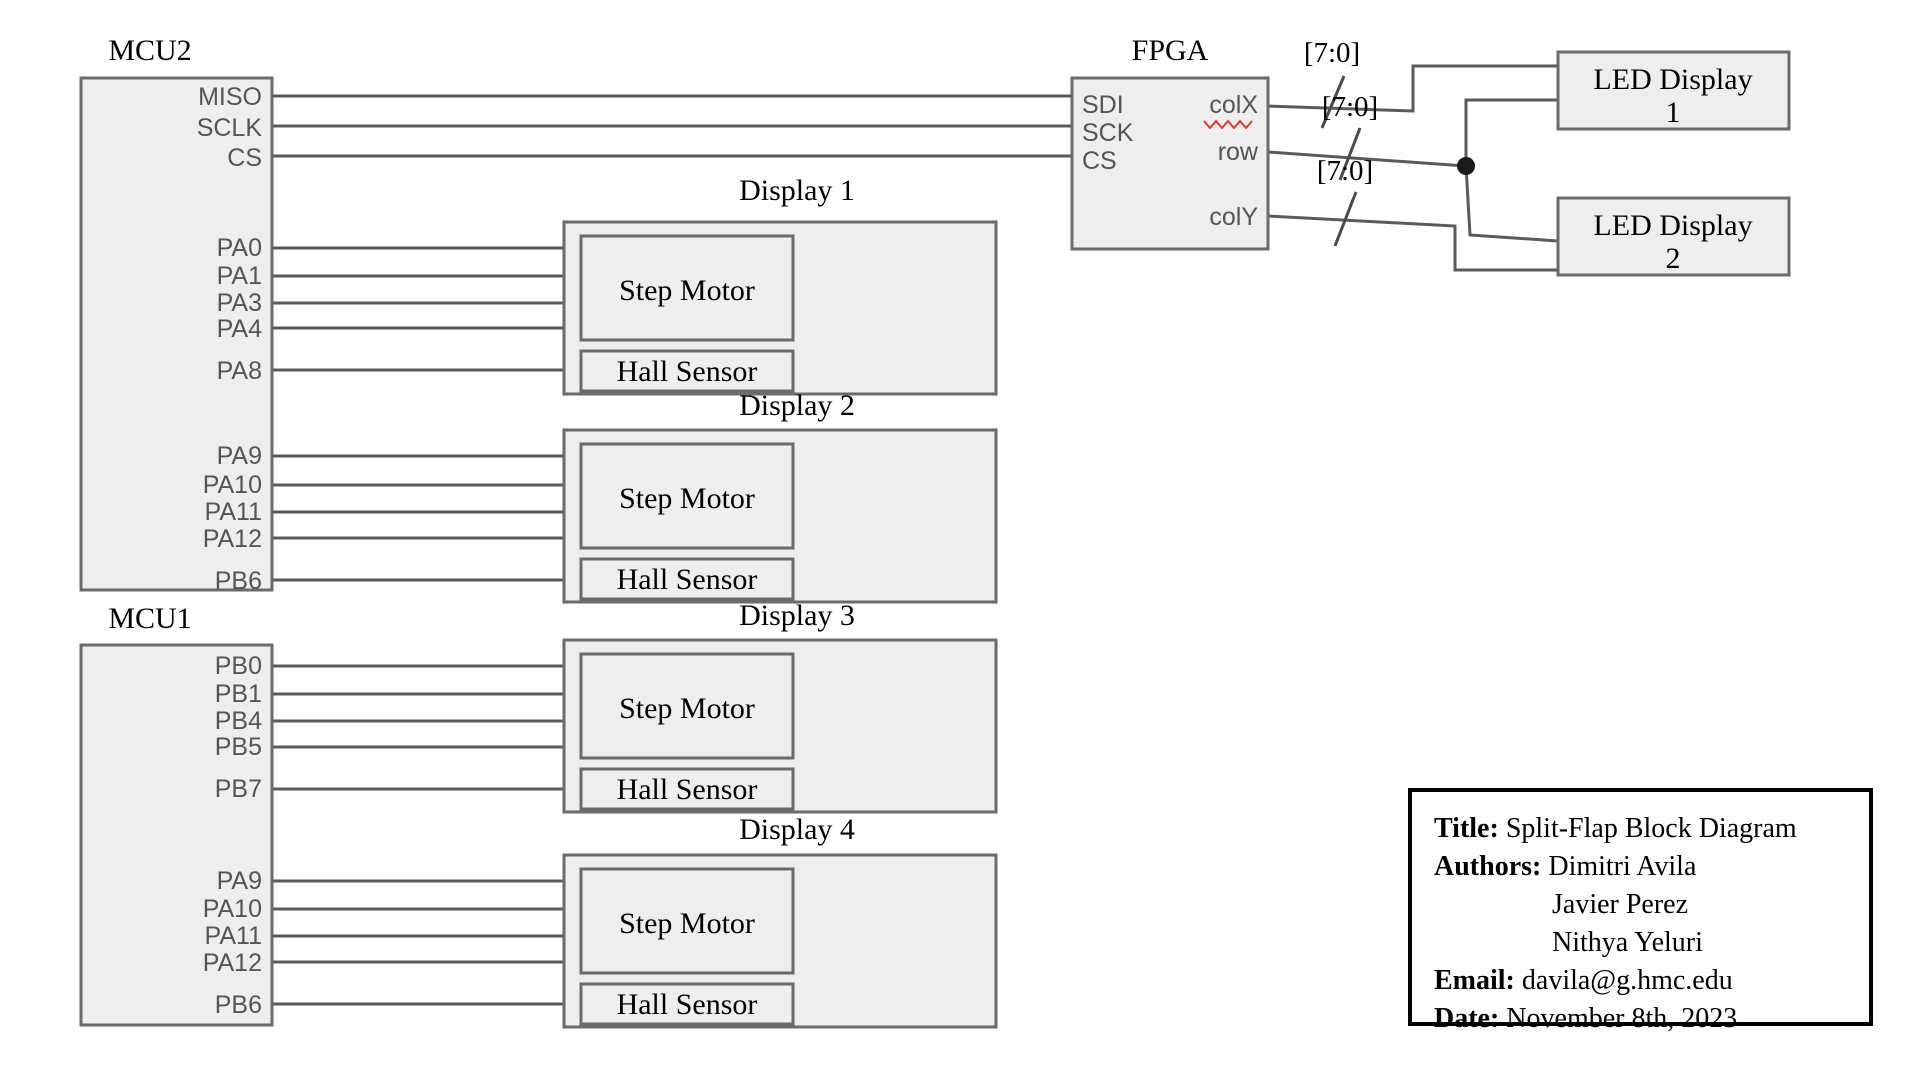  What do you see at coordinates (233, 512) in the screenshot?
I see `mcu2-pin-pa11: PA11` at bounding box center [233, 512].